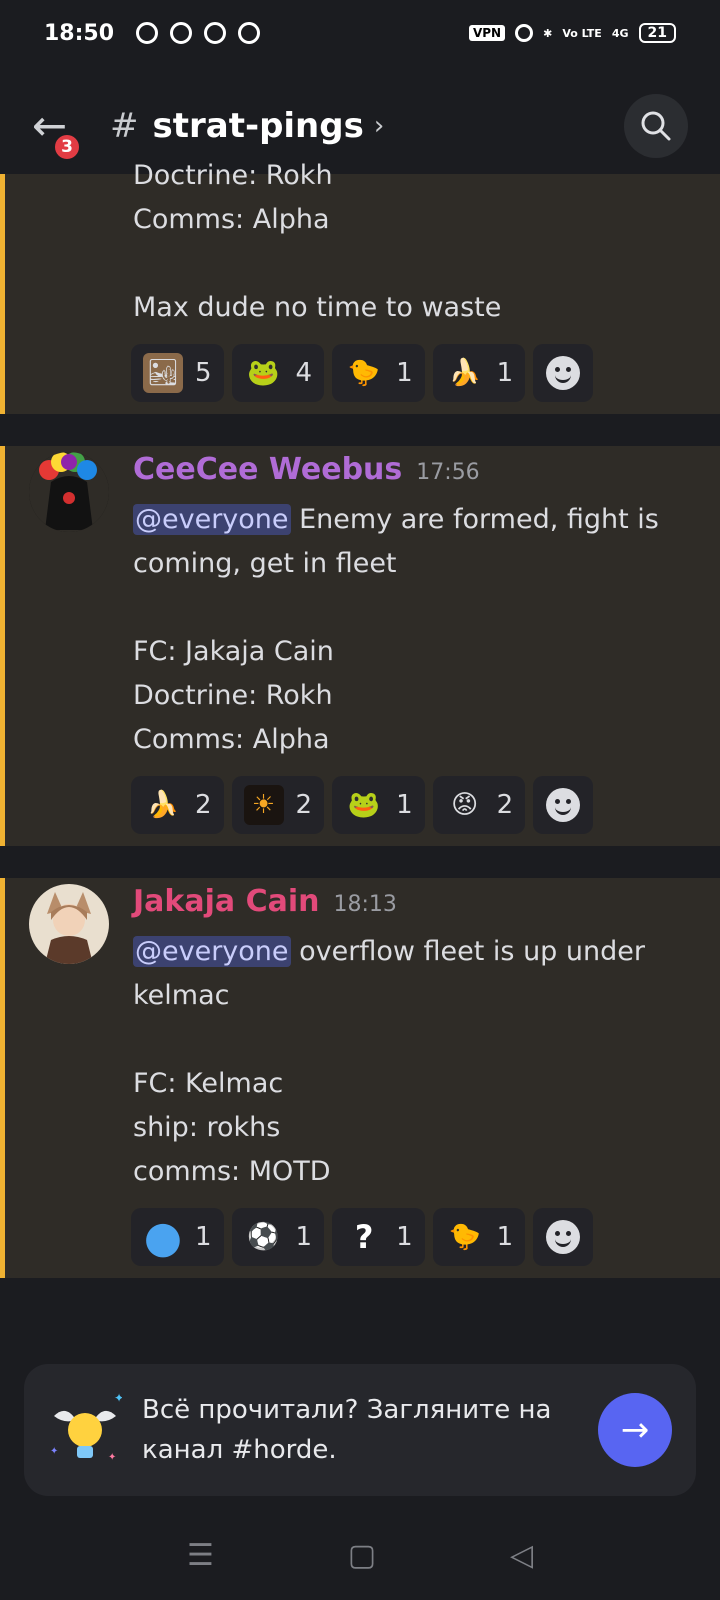 This screenshot has height=1600, width=720. I want to click on chevron-right-icon: ›, so click(379, 126).